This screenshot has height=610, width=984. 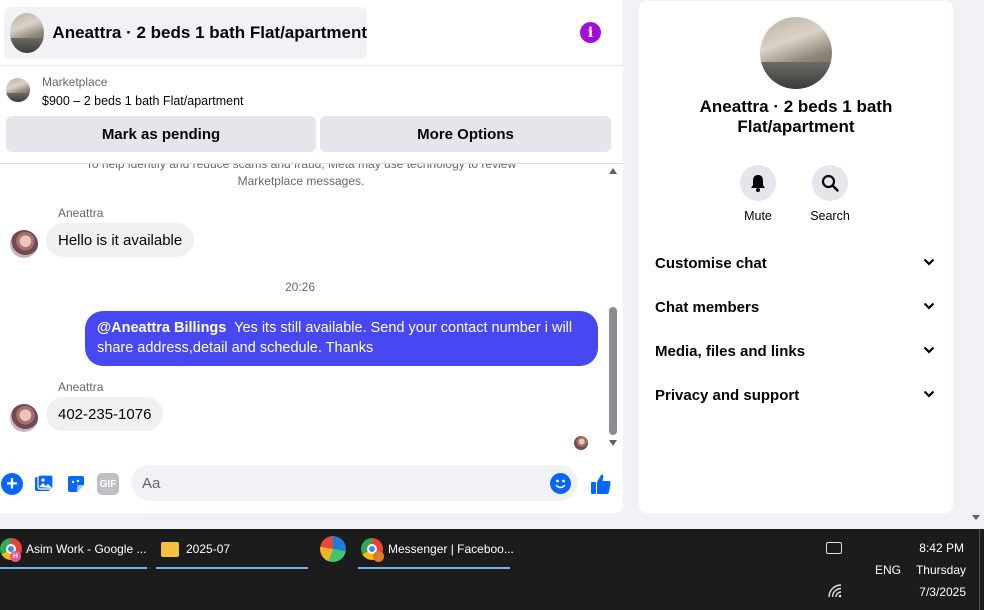 I want to click on composer: + GIF, so click(x=311, y=486).